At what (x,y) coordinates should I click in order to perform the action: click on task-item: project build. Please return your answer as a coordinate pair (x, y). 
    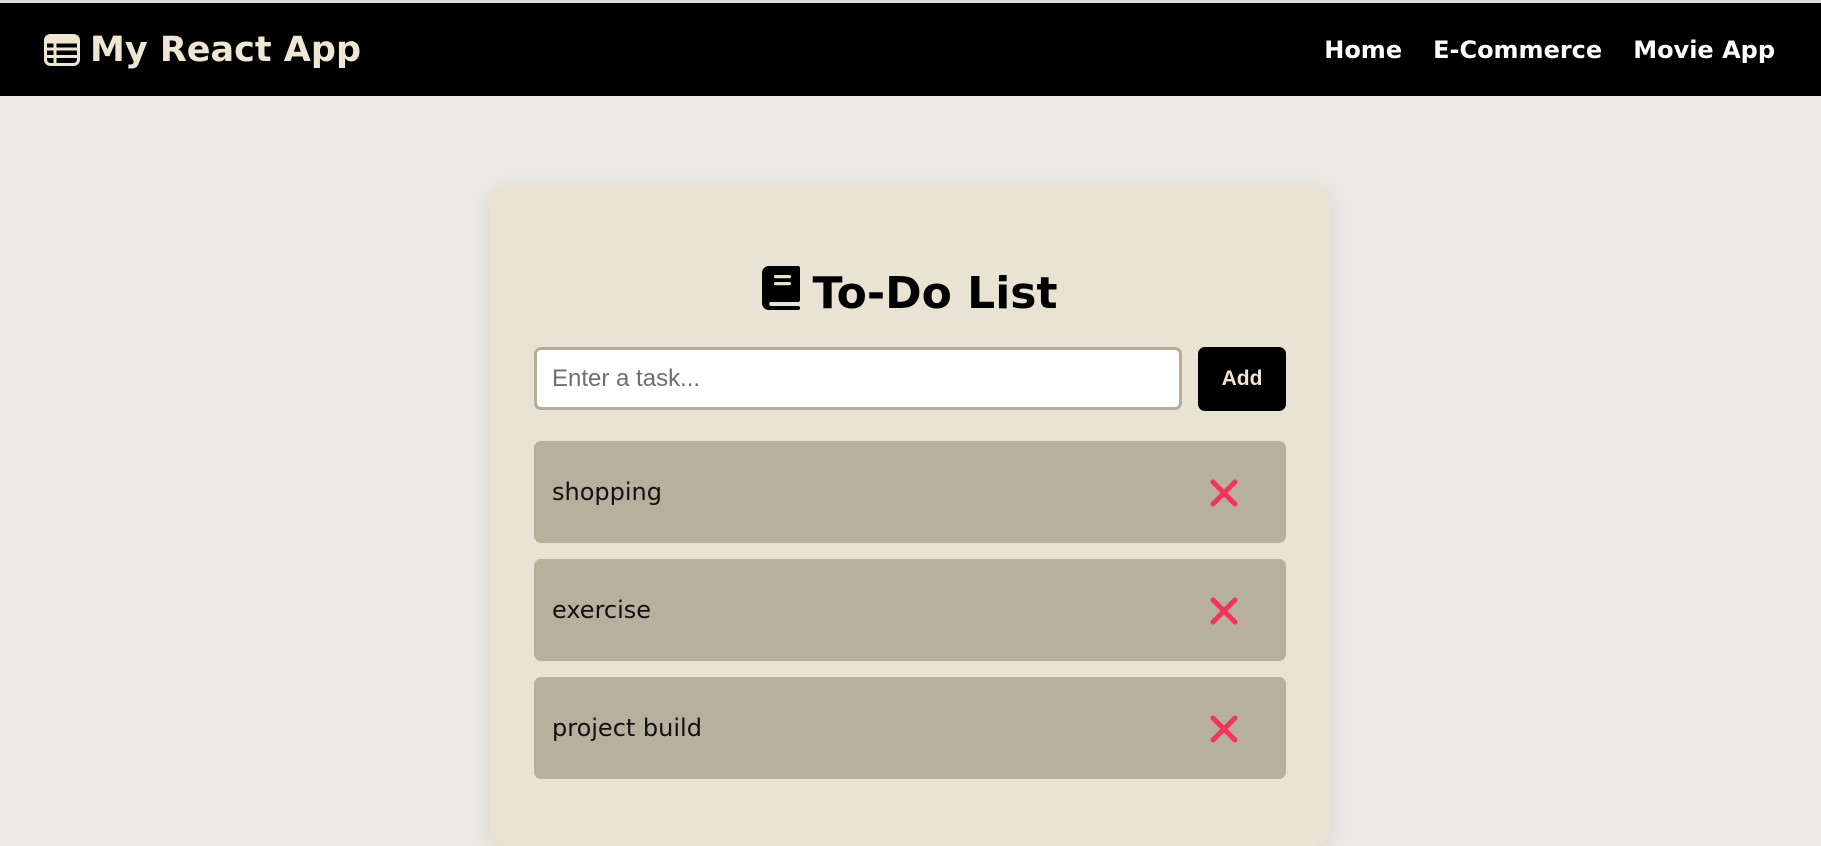
    Looking at the image, I should click on (910, 728).